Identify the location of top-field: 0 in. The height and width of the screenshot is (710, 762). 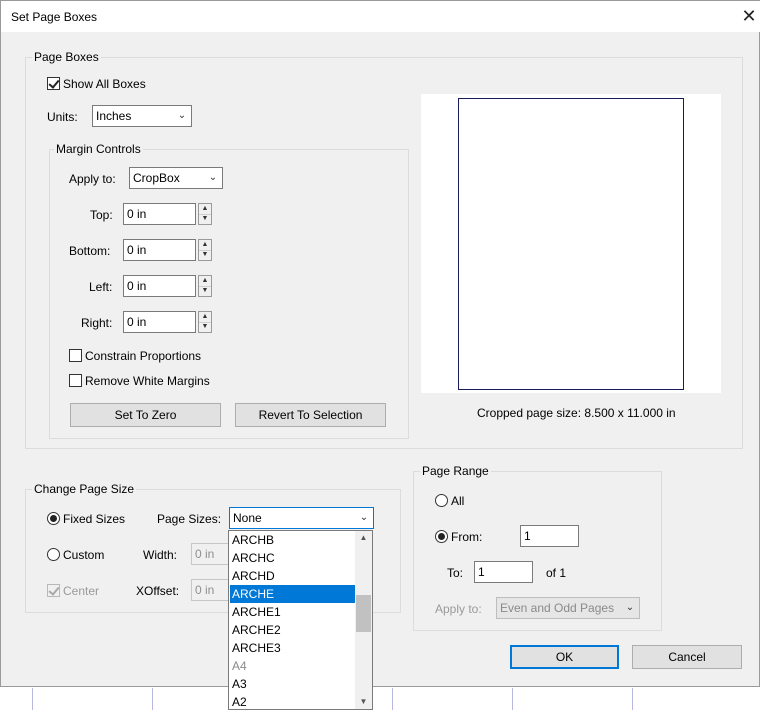
(159, 214).